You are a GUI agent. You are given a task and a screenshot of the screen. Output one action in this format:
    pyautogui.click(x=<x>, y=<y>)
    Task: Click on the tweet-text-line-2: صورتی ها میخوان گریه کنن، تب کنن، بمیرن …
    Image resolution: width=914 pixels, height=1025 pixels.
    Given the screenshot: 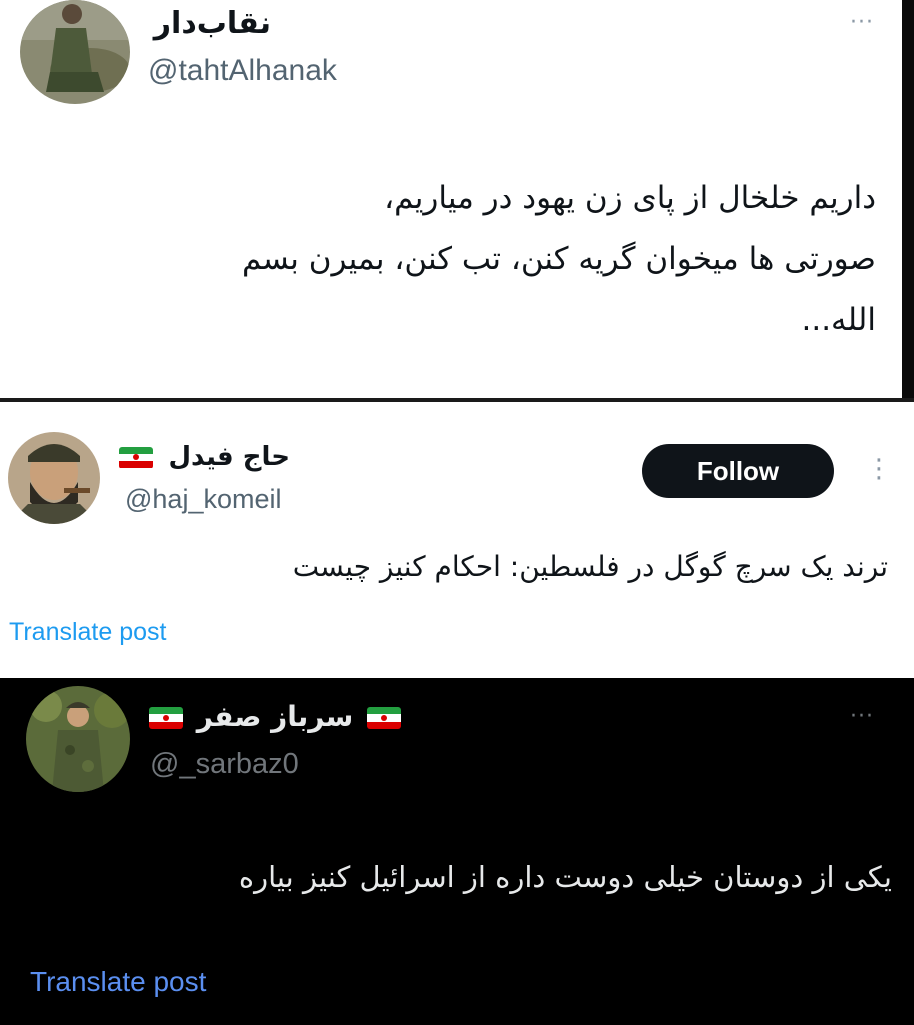 What is the action you would take?
    pyautogui.click(x=558, y=259)
    